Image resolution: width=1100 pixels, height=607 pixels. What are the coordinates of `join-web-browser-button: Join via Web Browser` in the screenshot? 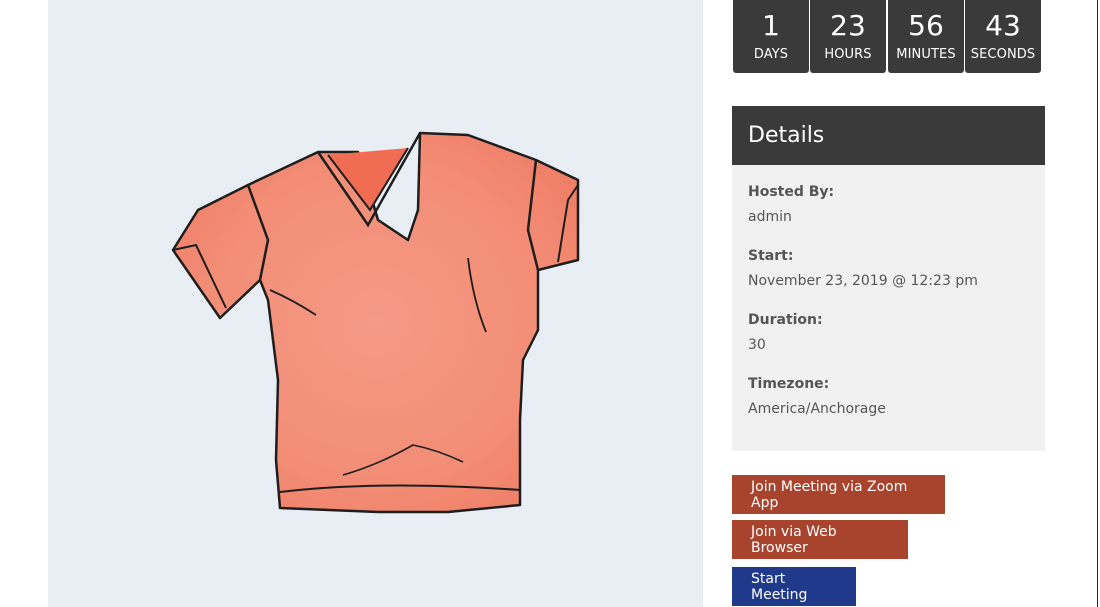 It's located at (820, 539).